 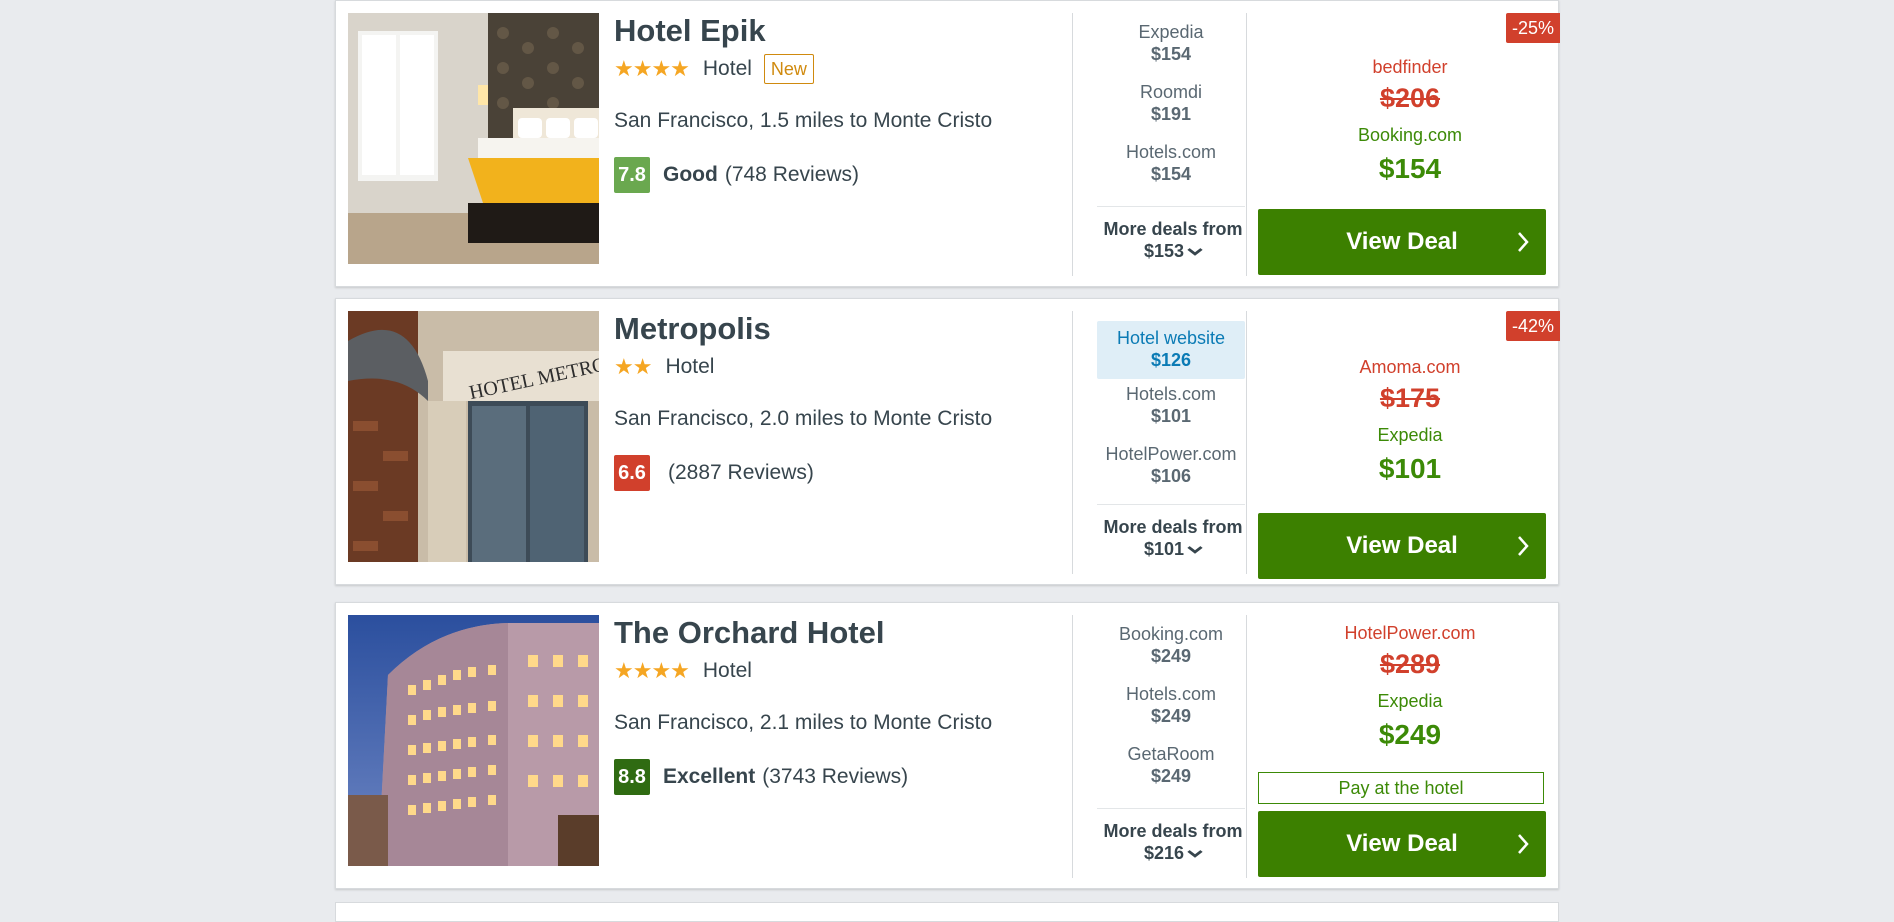 What do you see at coordinates (473, 436) in the screenshot?
I see `hotel-photo: HOTEL METROPO` at bounding box center [473, 436].